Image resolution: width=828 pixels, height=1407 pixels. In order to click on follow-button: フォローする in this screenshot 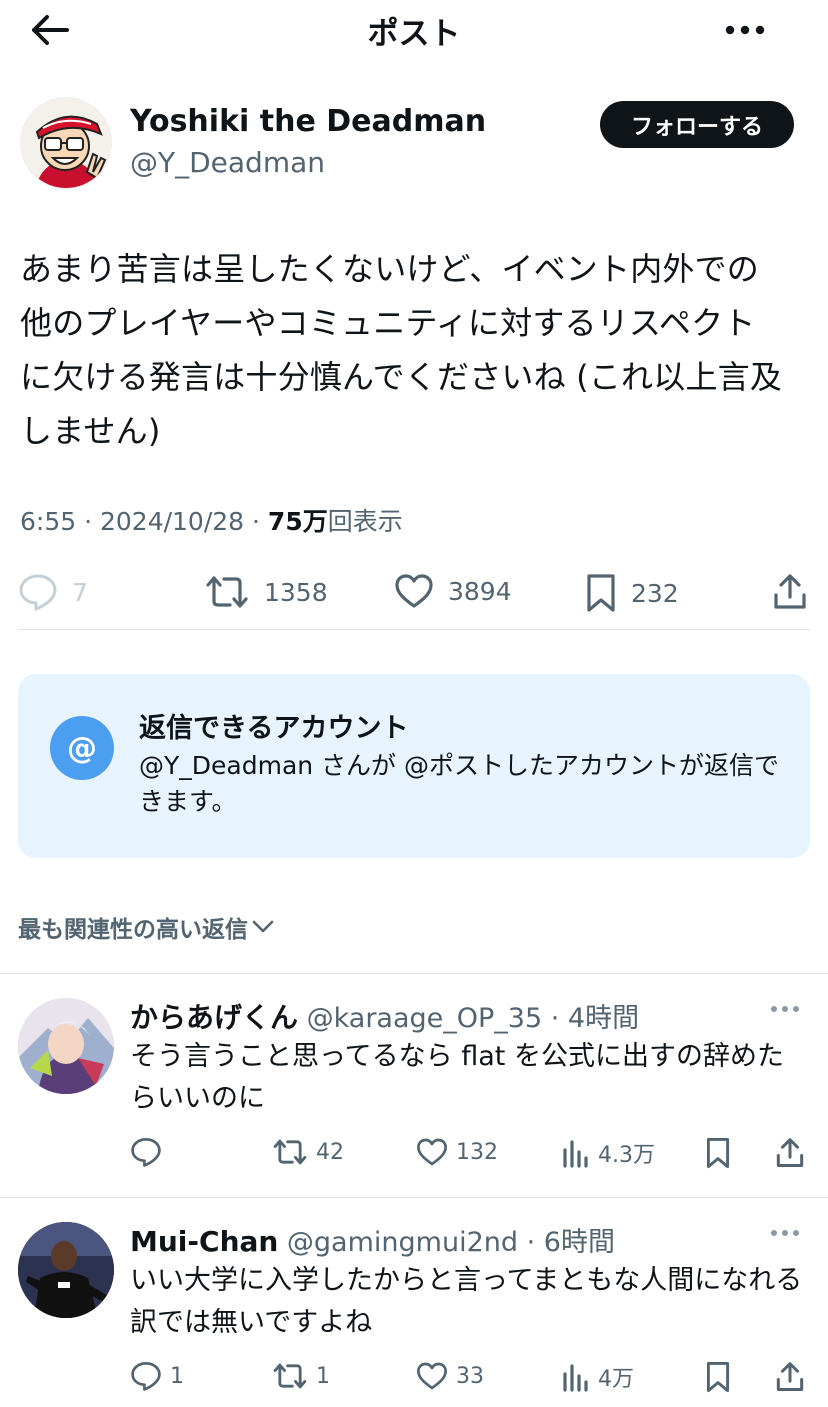, I will do `click(697, 124)`.